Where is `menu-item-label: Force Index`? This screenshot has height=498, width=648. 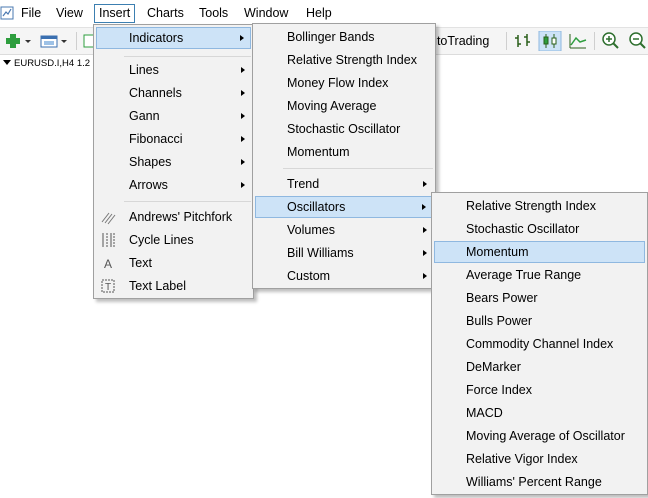 menu-item-label: Force Index is located at coordinates (499, 390).